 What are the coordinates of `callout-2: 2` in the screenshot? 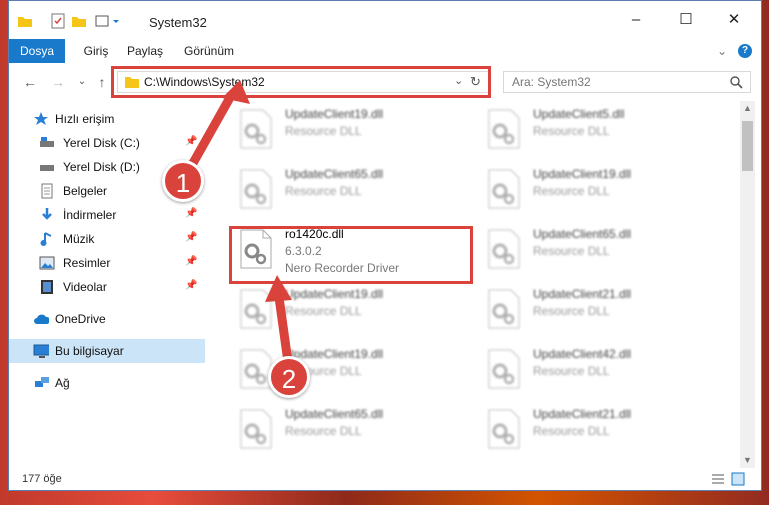 It's located at (289, 377).